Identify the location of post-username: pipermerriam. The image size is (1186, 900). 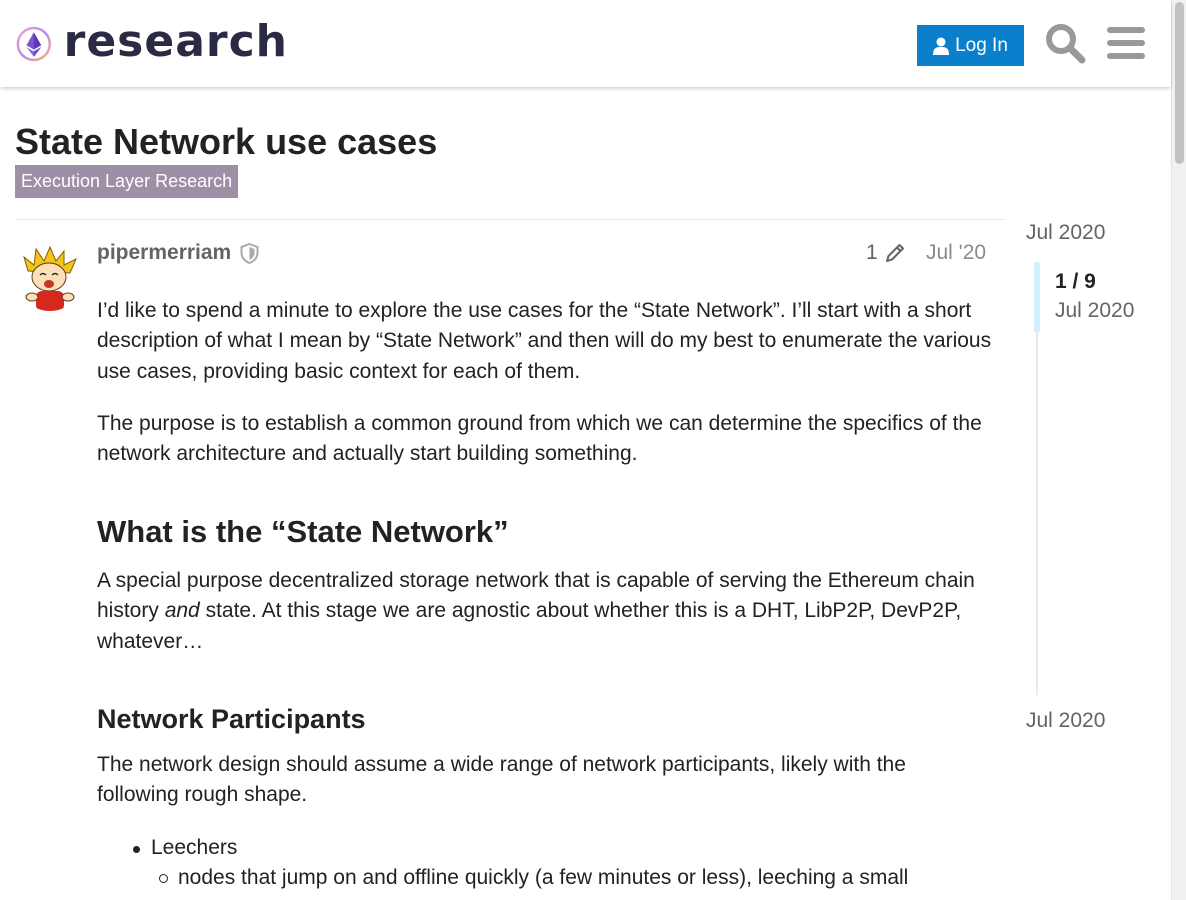
(164, 253).